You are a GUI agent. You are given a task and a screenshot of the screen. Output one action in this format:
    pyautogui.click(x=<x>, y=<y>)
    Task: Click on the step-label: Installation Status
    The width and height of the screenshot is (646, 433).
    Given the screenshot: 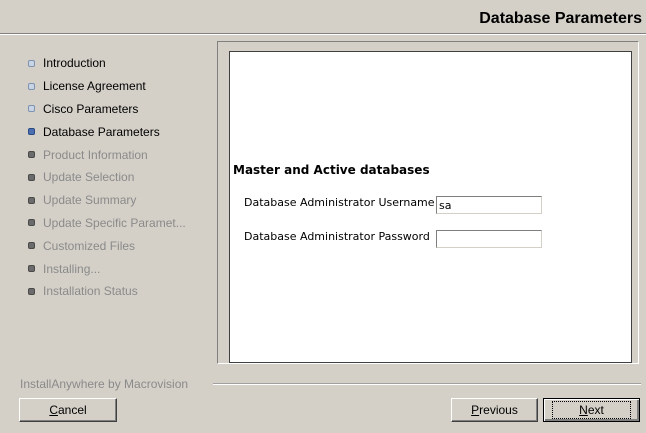 What is the action you would take?
    pyautogui.click(x=90, y=291)
    